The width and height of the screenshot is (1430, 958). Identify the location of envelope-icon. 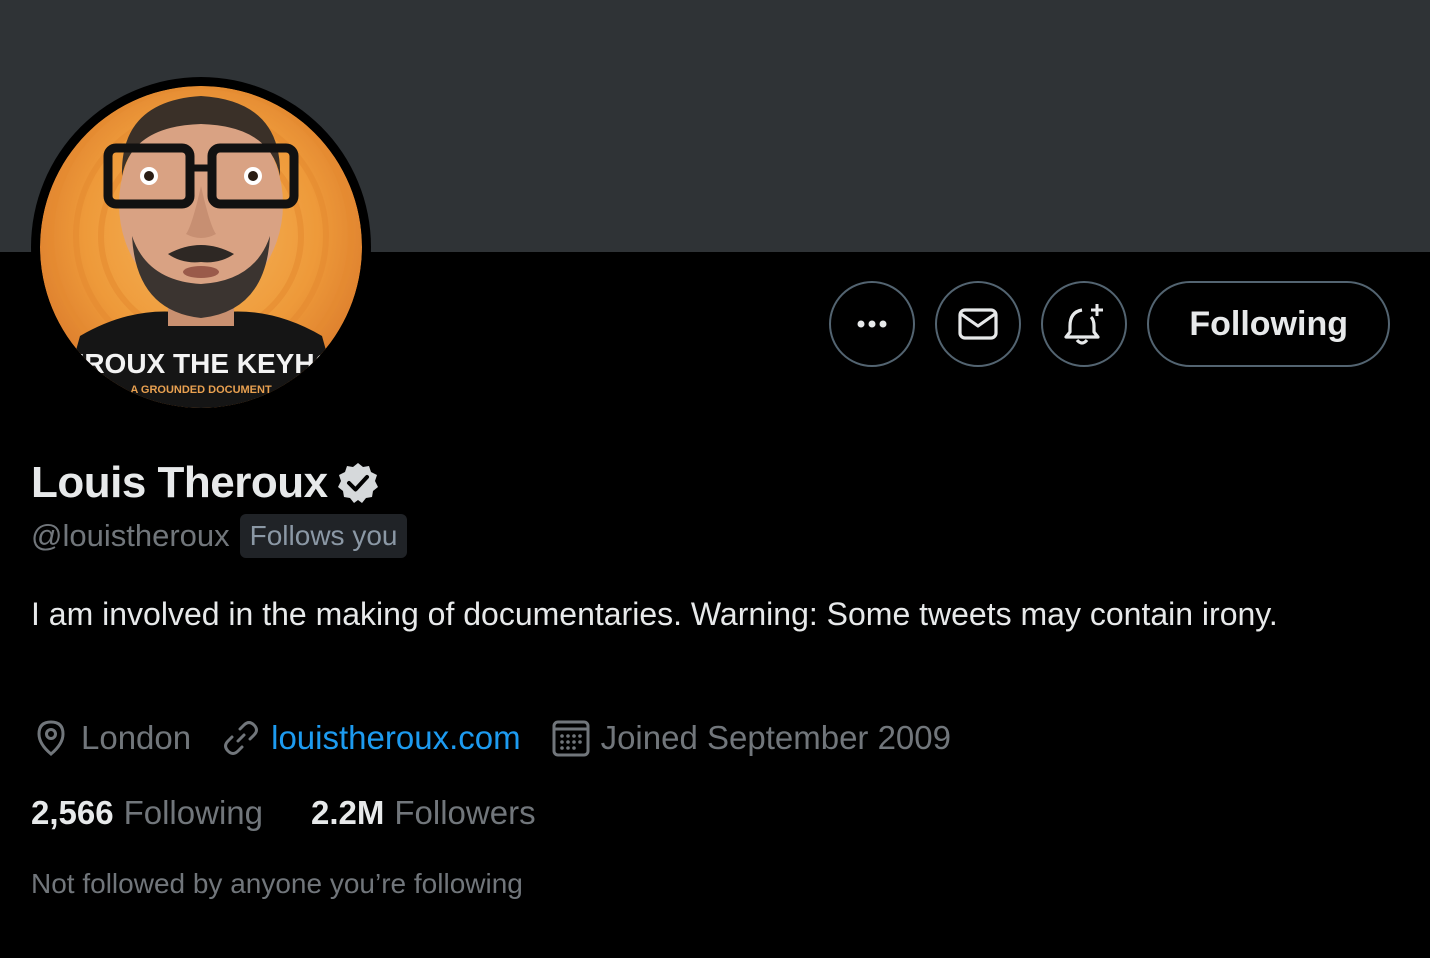
(978, 324).